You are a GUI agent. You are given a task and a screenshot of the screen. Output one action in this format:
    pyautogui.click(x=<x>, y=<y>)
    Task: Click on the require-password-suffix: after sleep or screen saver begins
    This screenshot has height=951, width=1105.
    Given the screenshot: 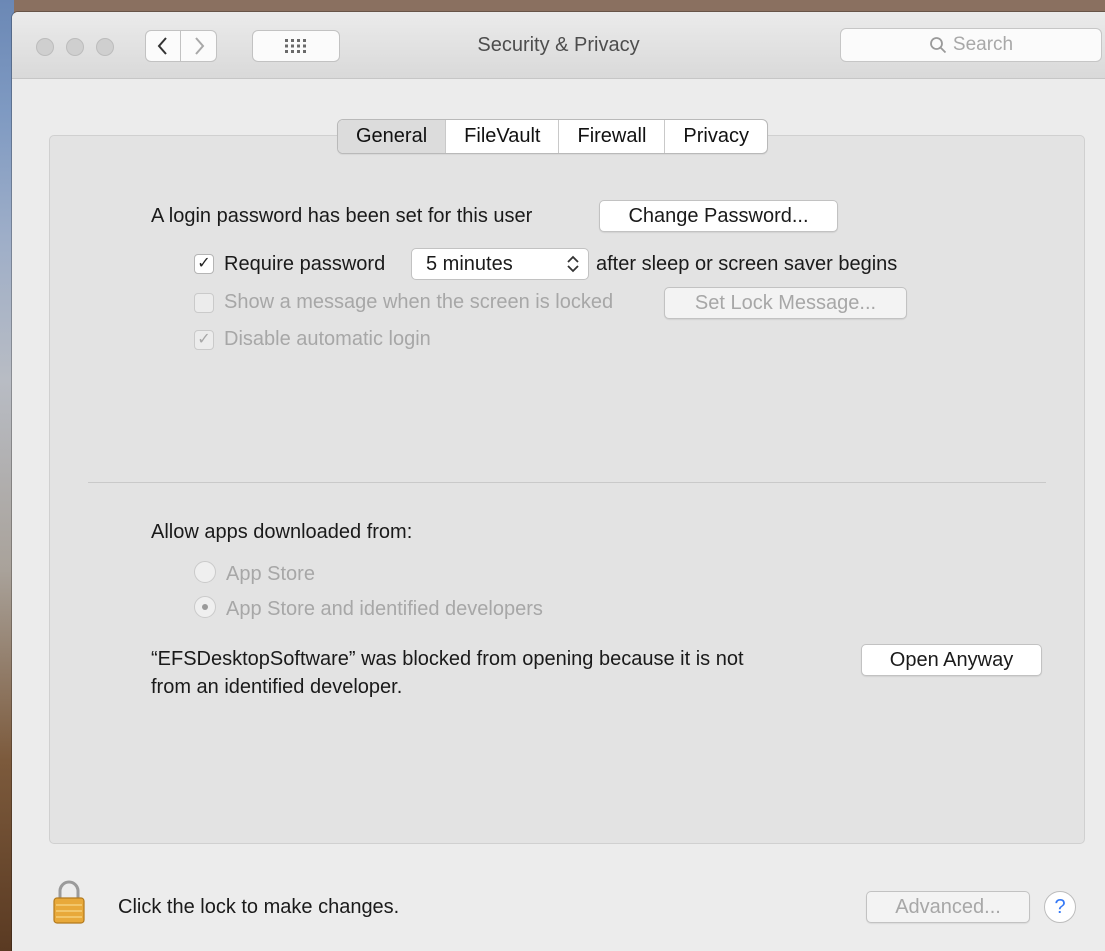 What is the action you would take?
    pyautogui.click(x=747, y=264)
    